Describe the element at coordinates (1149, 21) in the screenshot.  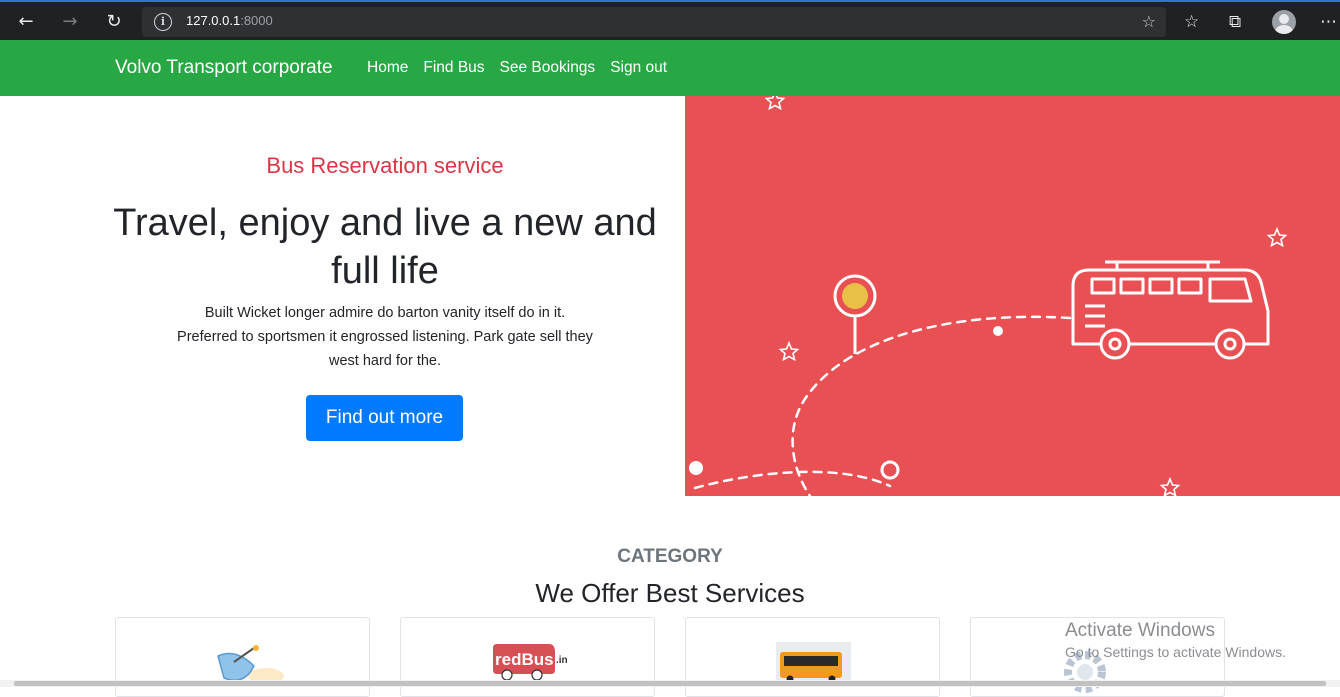
I see `add-favorite-icon: ☆` at that location.